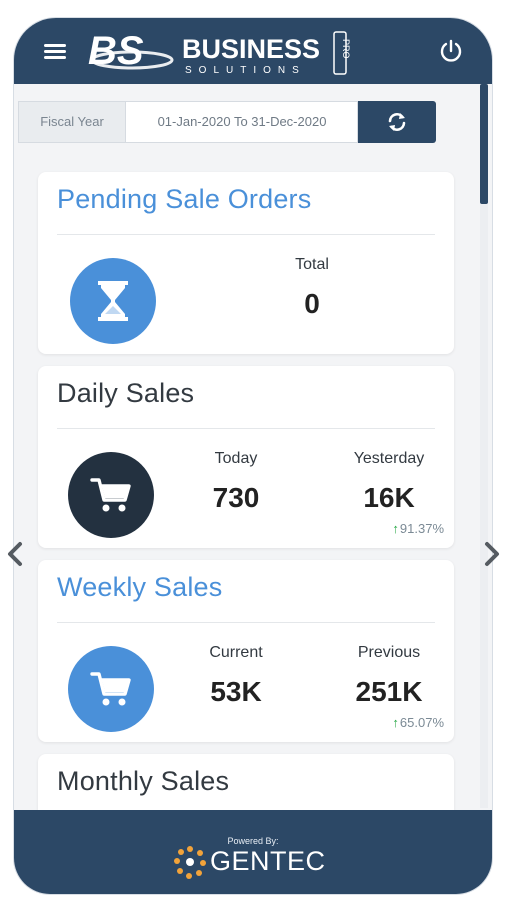 The width and height of the screenshot is (507, 900). Describe the element at coordinates (484, 144) in the screenshot. I see `scrollbar-thumb` at that location.